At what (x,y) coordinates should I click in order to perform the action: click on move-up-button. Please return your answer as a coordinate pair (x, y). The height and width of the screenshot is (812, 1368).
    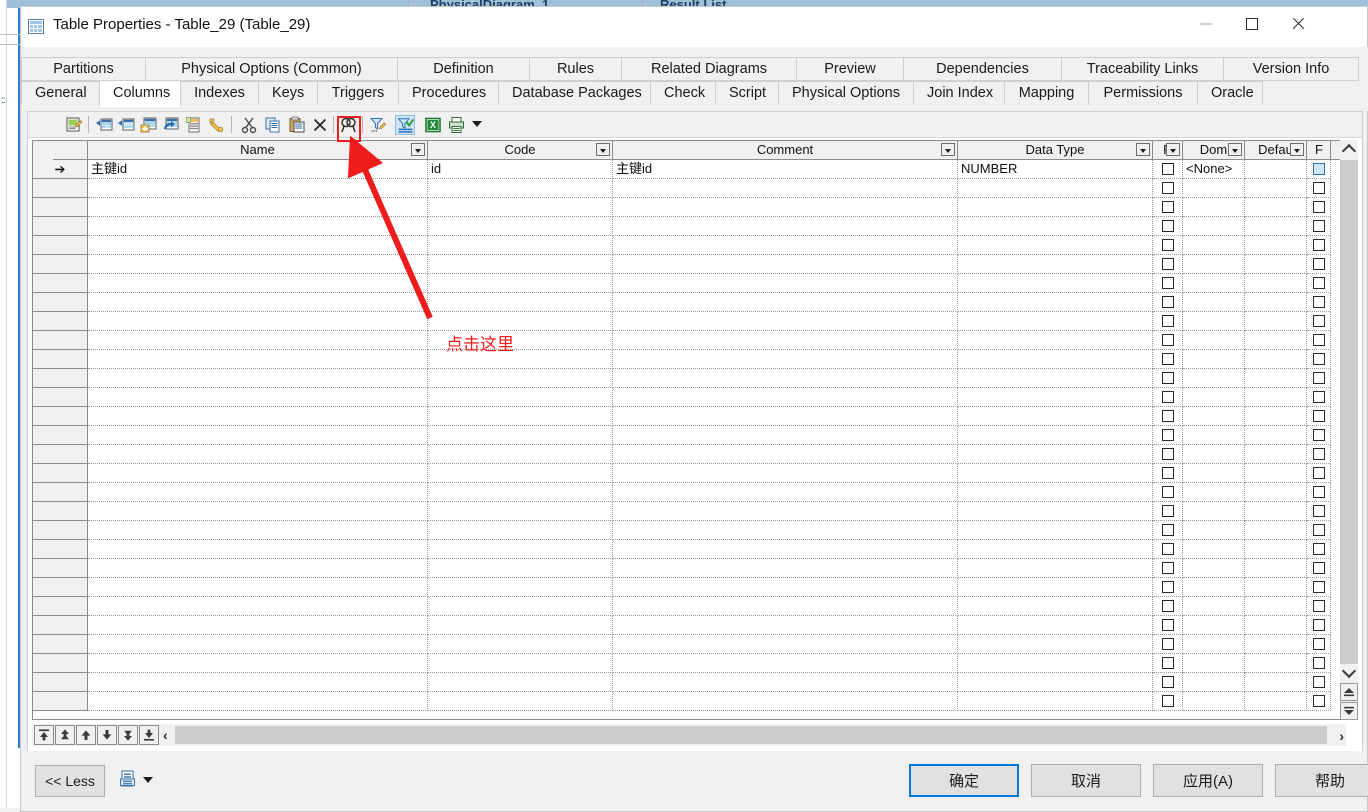
    Looking at the image, I should click on (86, 735).